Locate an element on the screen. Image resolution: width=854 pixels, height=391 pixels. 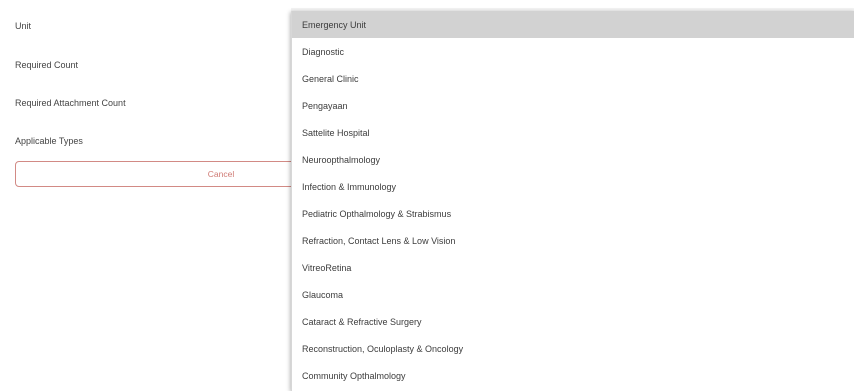
option-refraction-contact-lens: Refraction, Contact Lens & Low Vision is located at coordinates (573, 240).